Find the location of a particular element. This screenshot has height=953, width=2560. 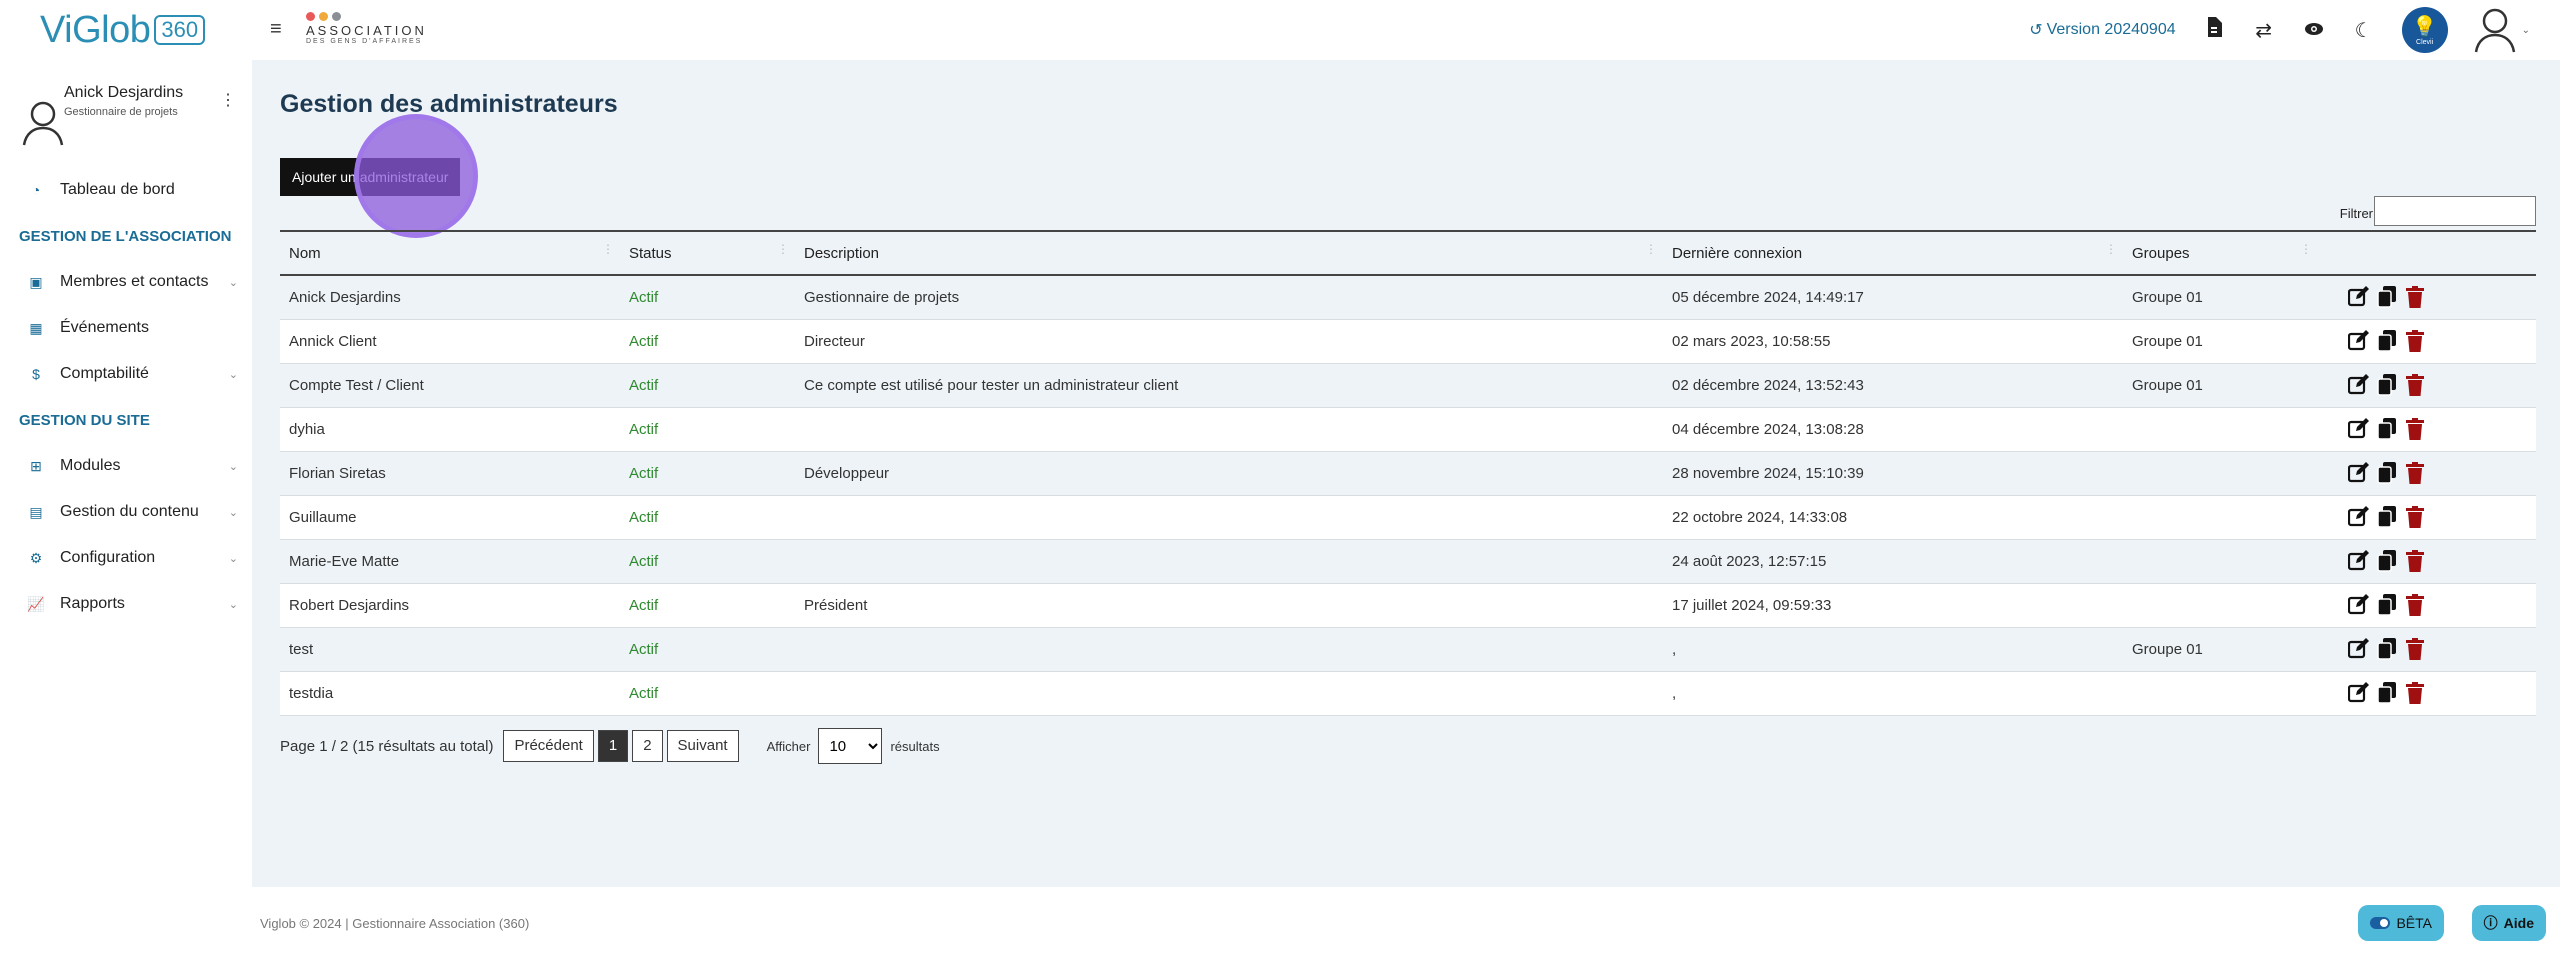

profile-name: Anick Desjardins is located at coordinates (124, 92).